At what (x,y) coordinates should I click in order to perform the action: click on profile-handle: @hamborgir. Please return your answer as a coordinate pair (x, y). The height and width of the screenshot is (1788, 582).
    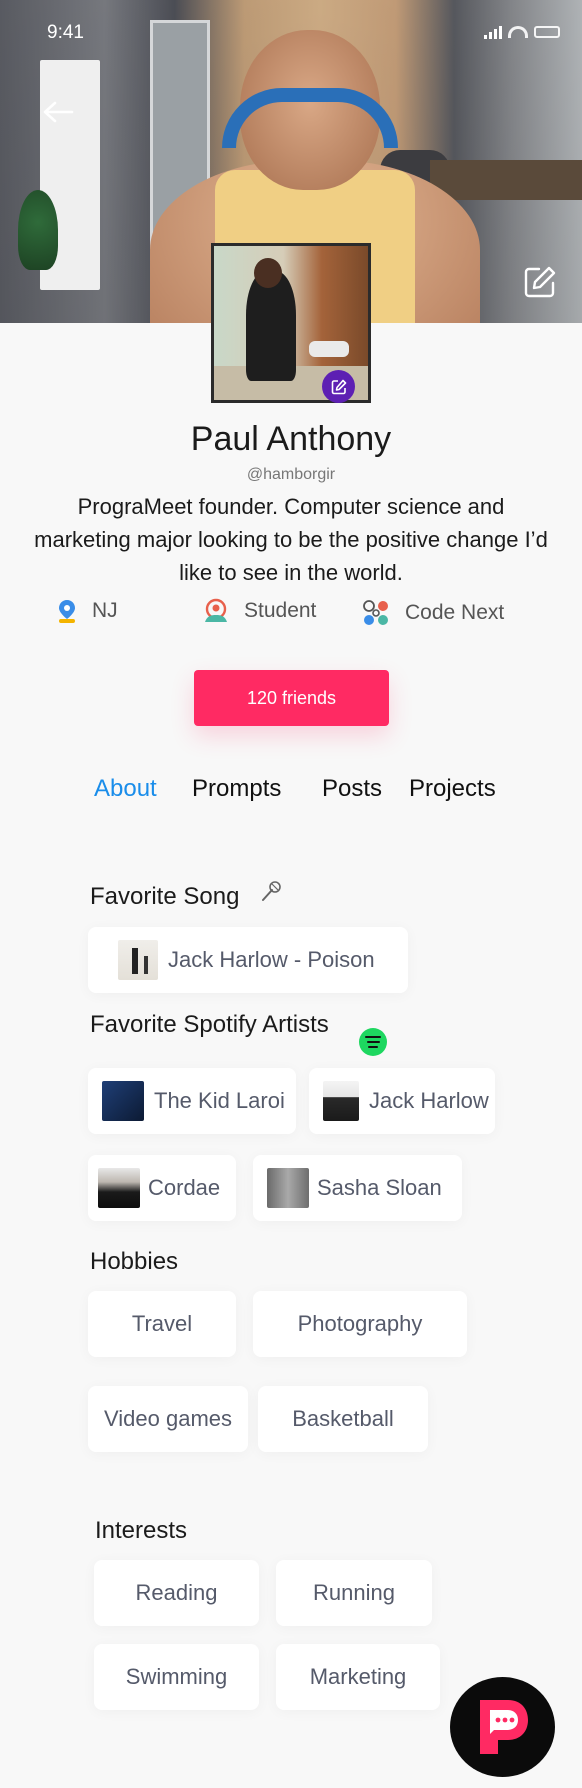
    Looking at the image, I should click on (291, 474).